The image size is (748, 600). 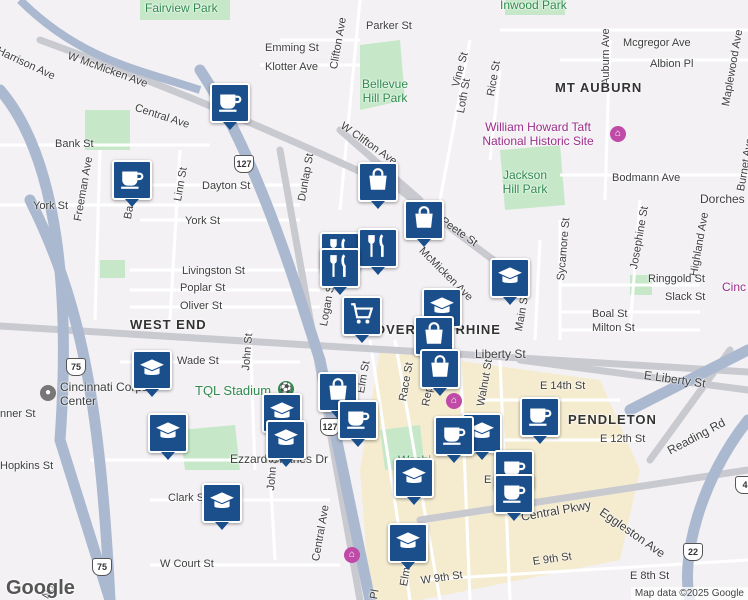 I want to click on label-w-court-st: W Court St, so click(x=187, y=564).